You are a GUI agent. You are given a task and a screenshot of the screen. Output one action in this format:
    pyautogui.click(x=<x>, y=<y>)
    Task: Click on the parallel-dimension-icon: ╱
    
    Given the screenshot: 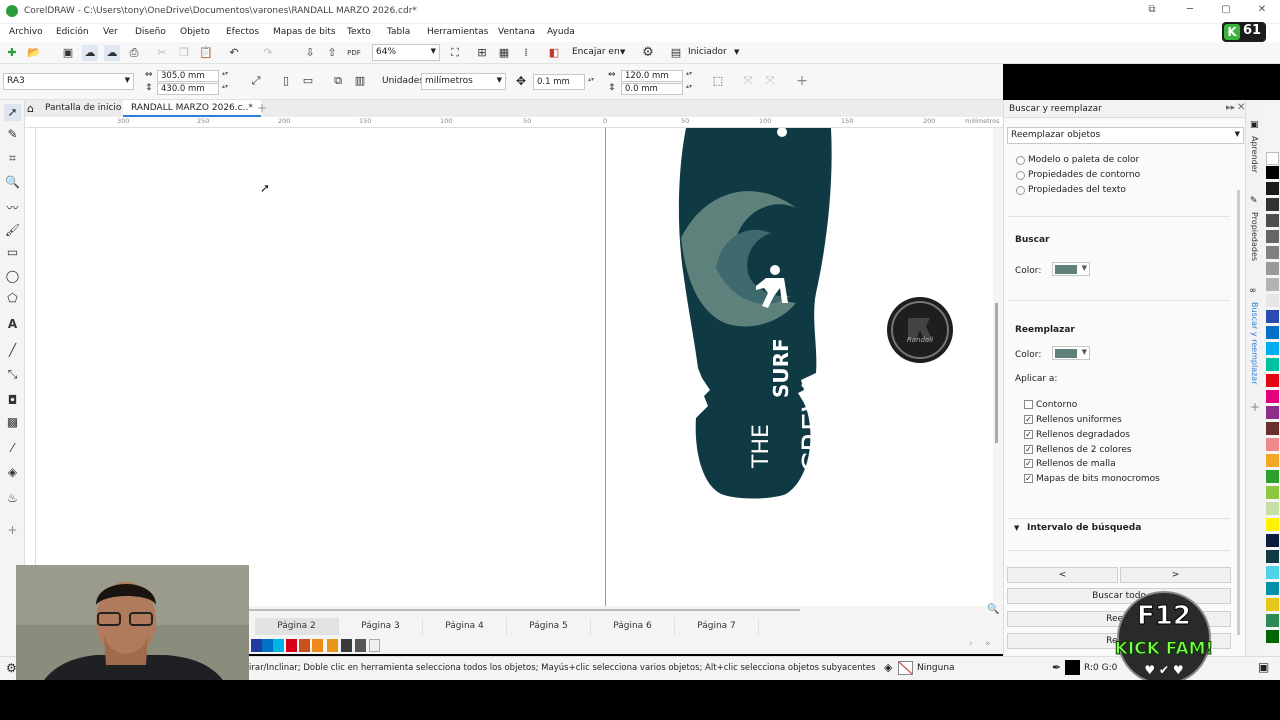 What is the action you would take?
    pyautogui.click(x=12, y=350)
    